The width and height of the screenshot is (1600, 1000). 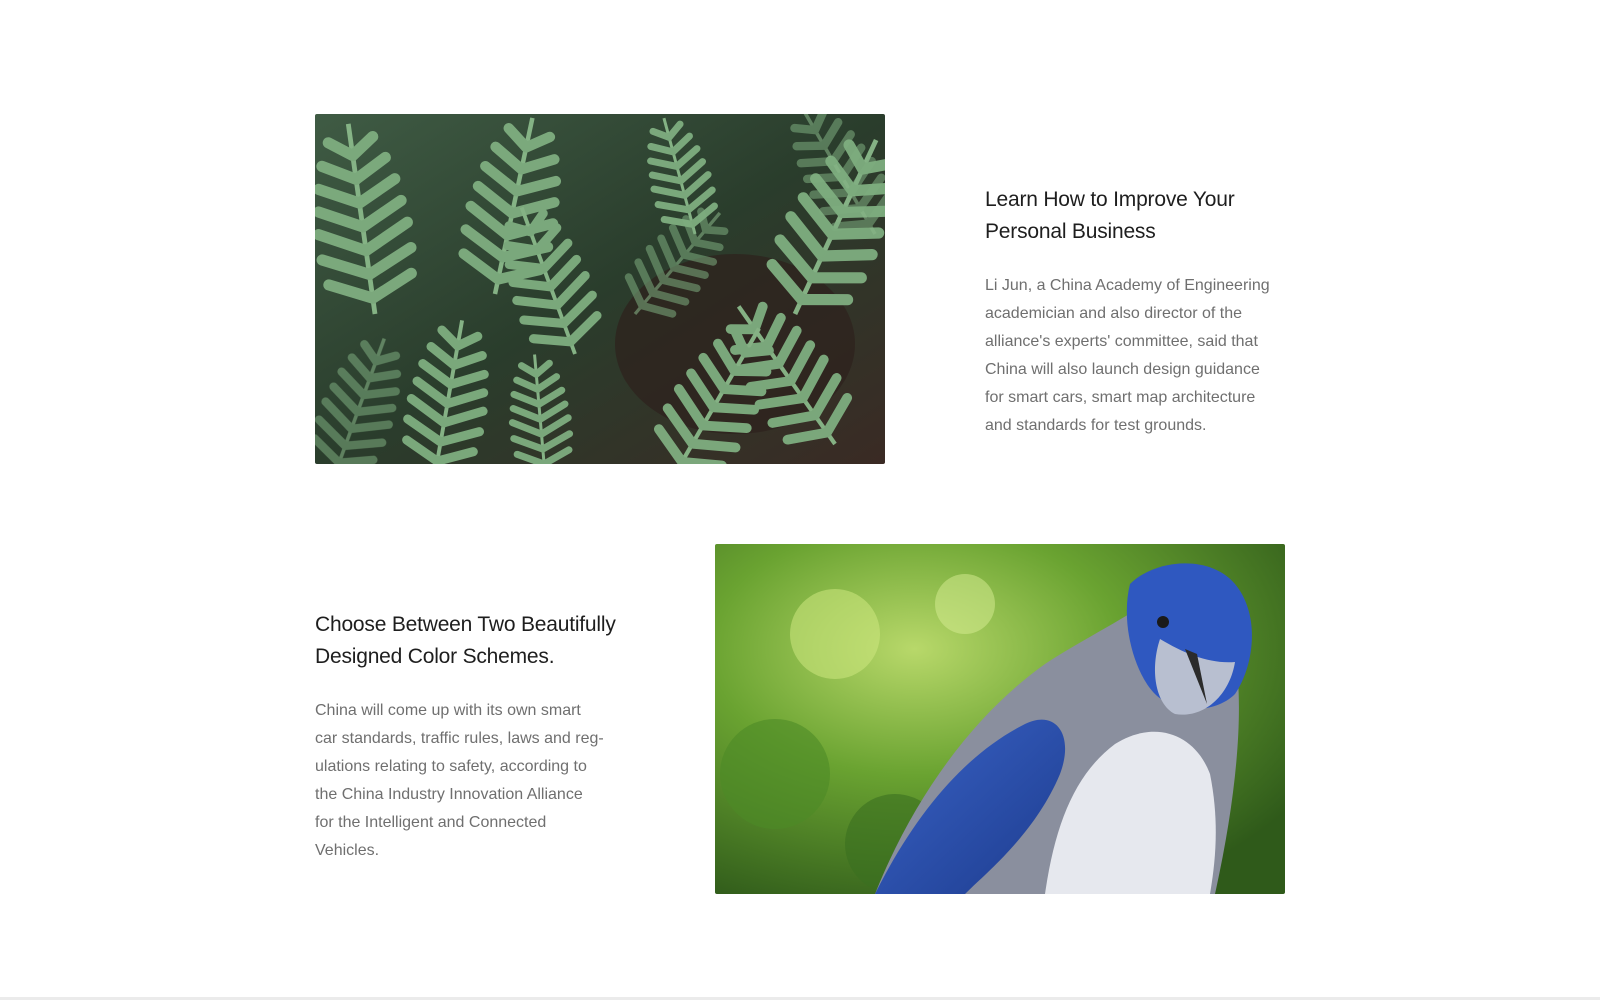 I want to click on bird-image-graphic, so click(x=1000, y=719).